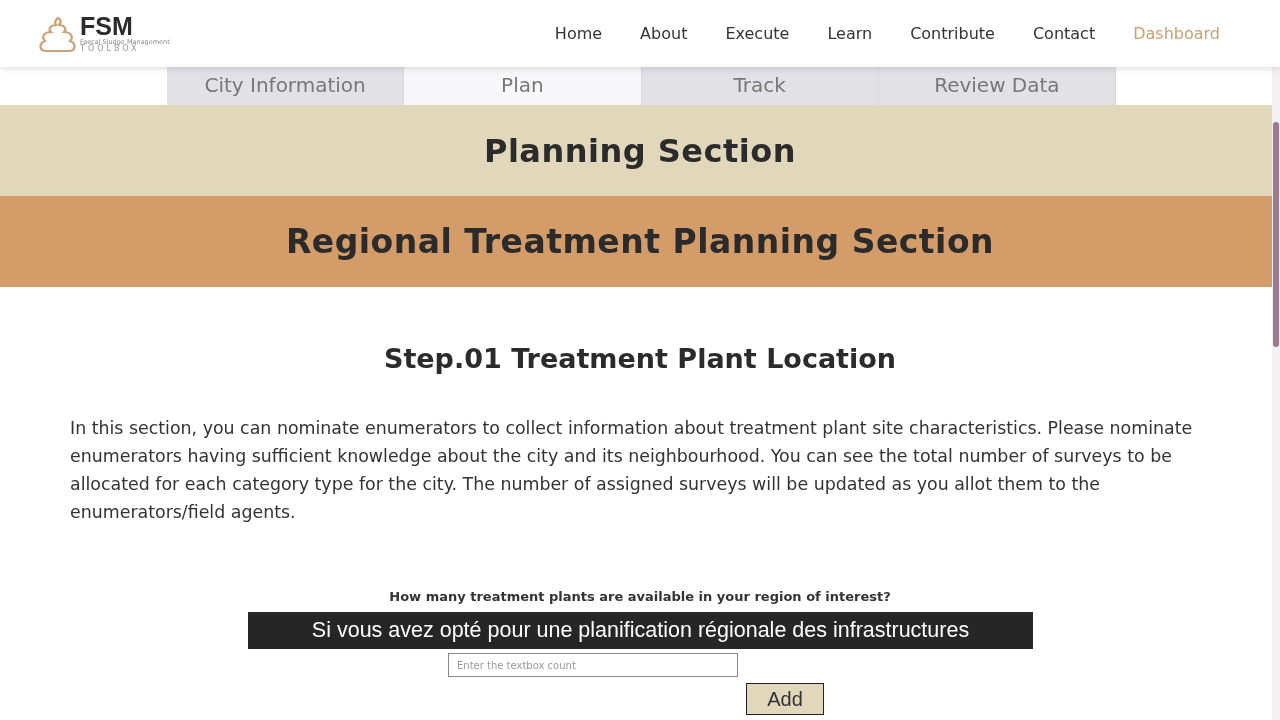 The height and width of the screenshot is (720, 1280). Describe the element at coordinates (593, 665) in the screenshot. I see `count-input-field: Enter the textbox count` at that location.